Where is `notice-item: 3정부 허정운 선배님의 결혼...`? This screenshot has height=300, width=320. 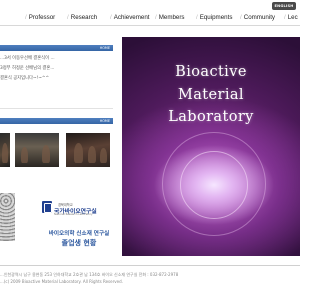 notice-item: 3정부 허정운 선배님의 결혼... is located at coordinates (56, 68).